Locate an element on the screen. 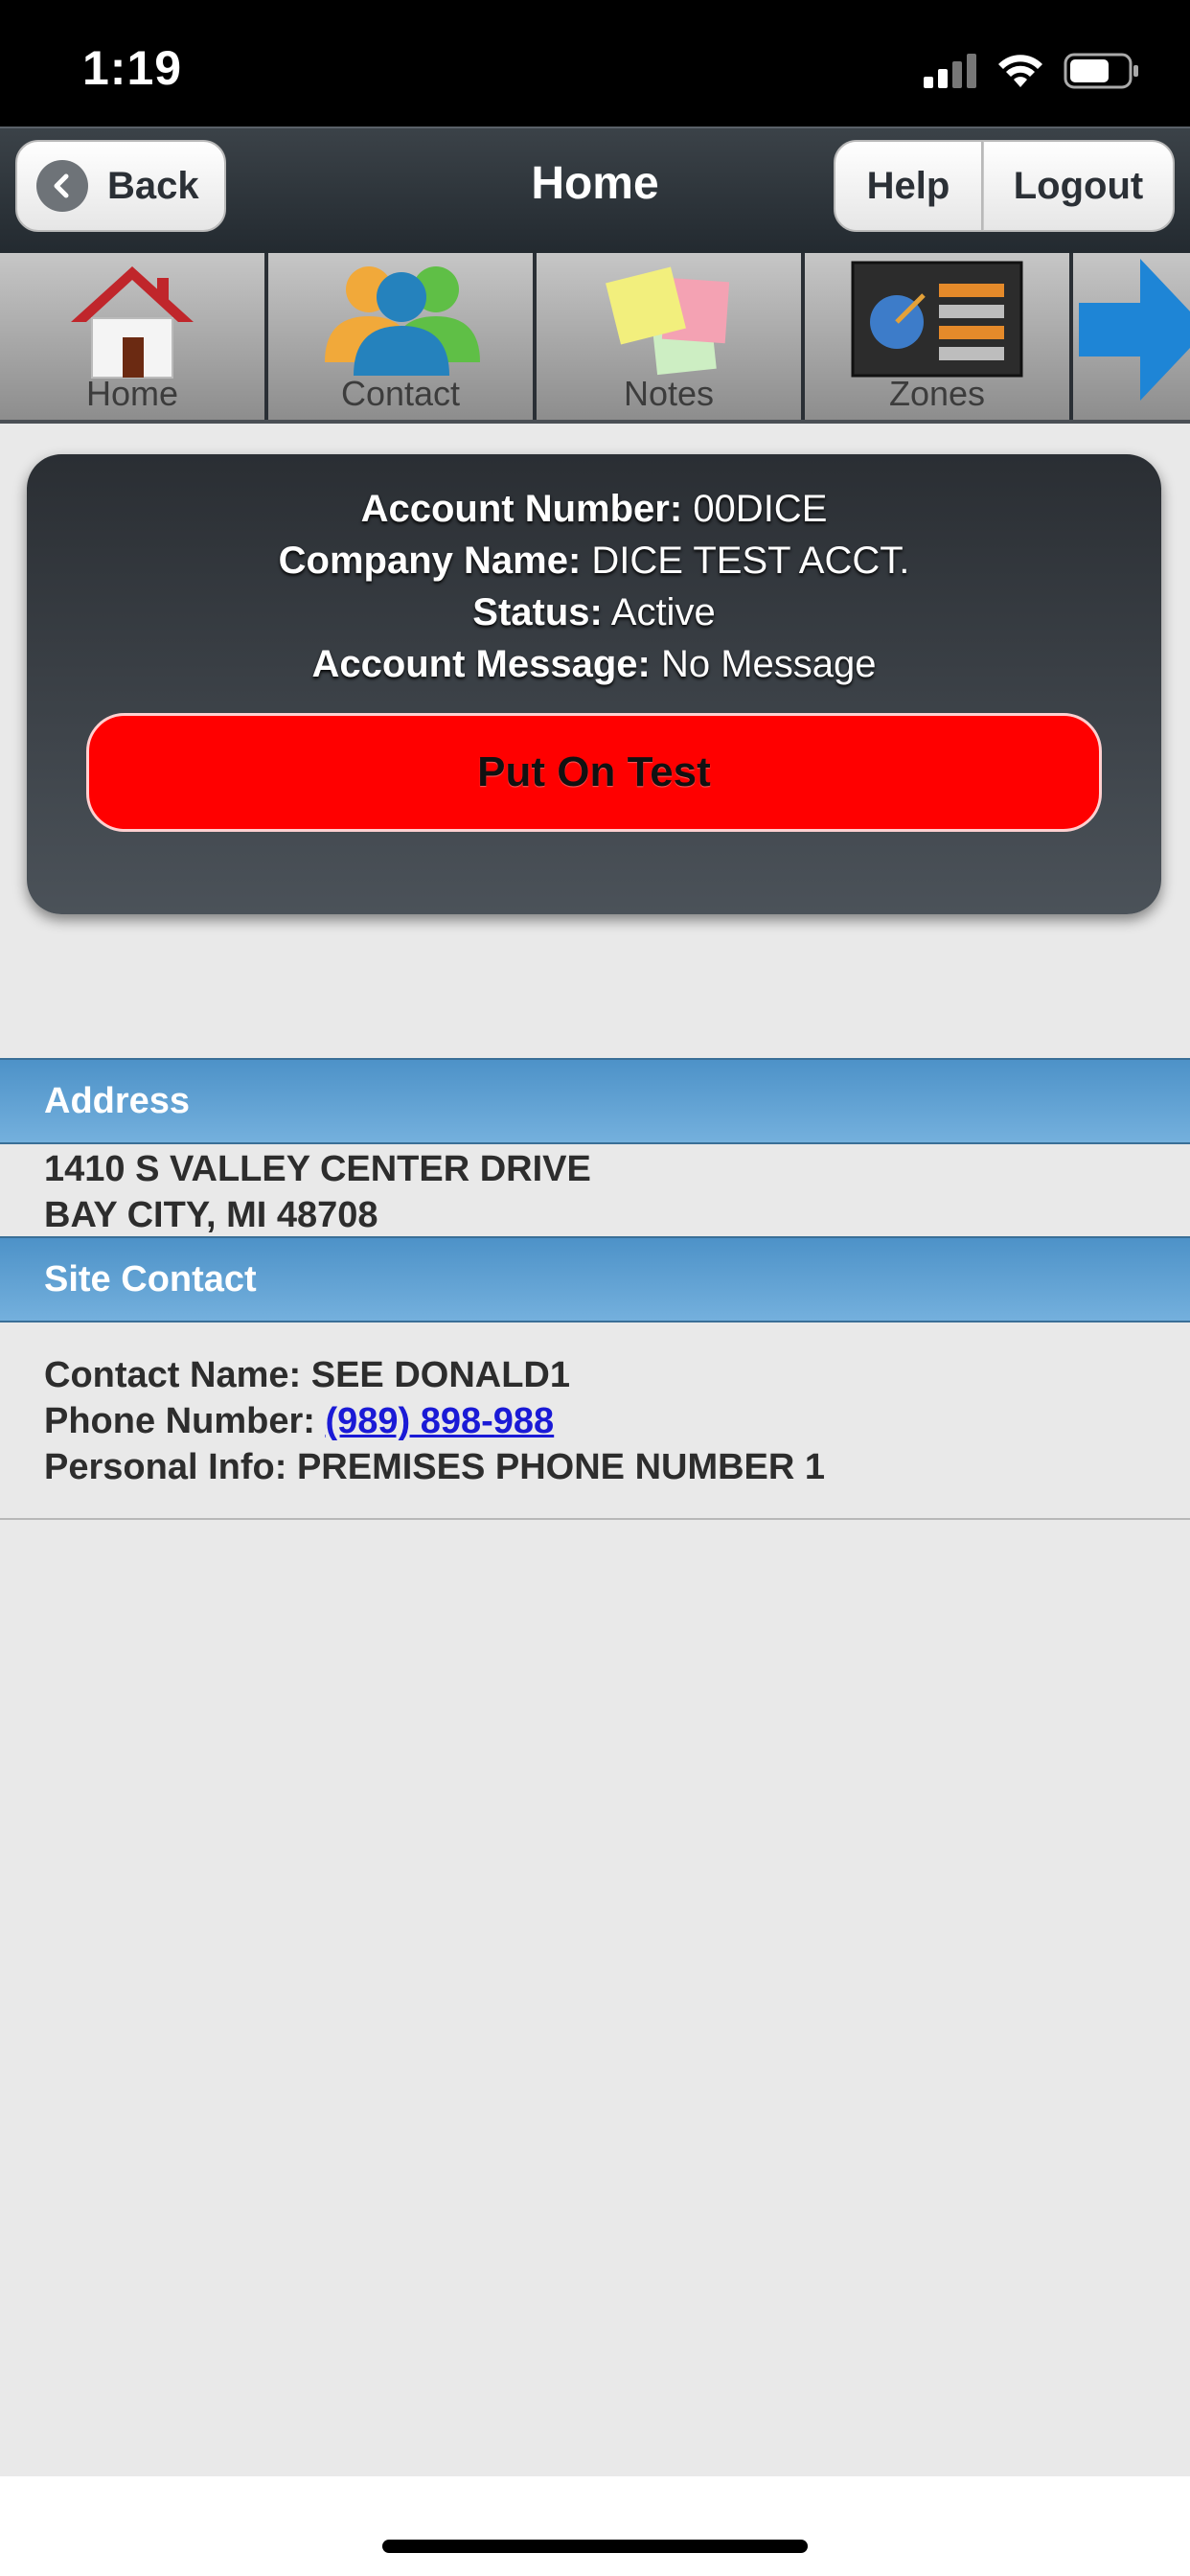 The height and width of the screenshot is (2576, 1190). status-row: Status: Active is located at coordinates (594, 612).